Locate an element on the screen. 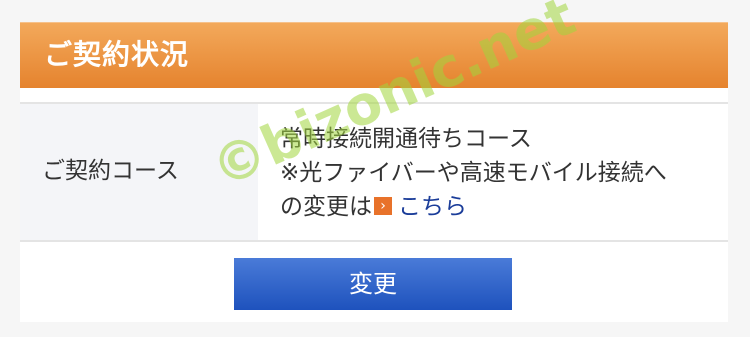  change-button: 変更 is located at coordinates (373, 284).